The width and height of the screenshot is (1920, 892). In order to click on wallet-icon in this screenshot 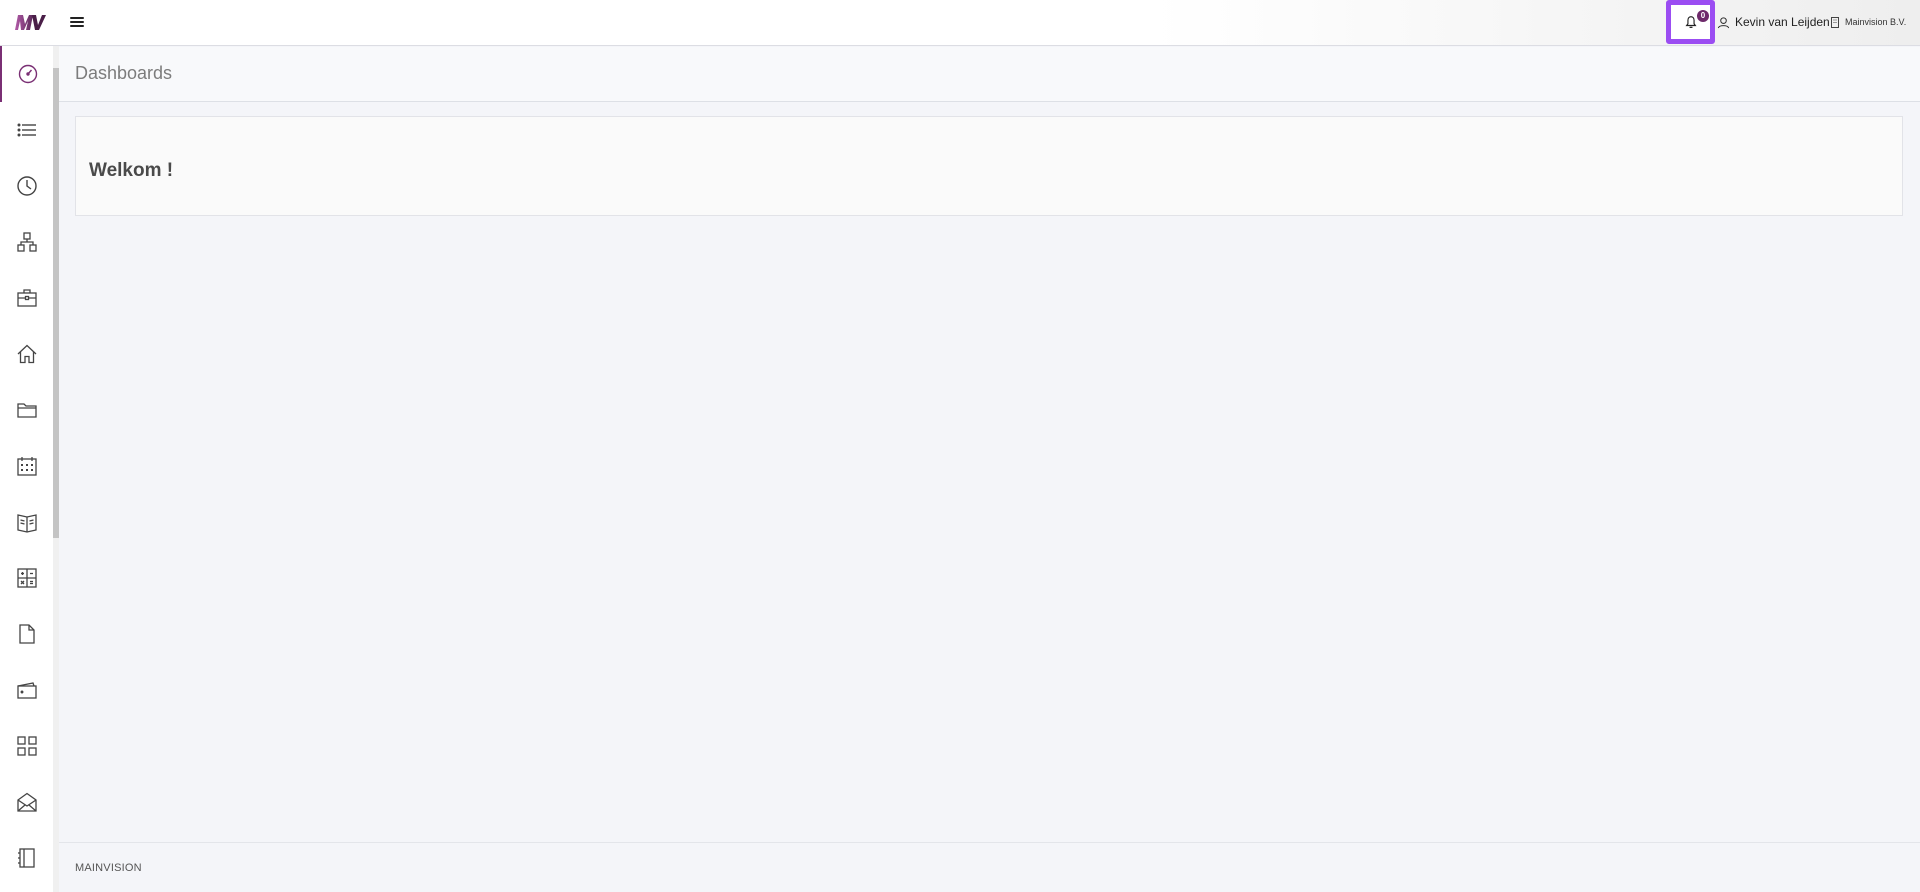, I will do `click(26, 690)`.